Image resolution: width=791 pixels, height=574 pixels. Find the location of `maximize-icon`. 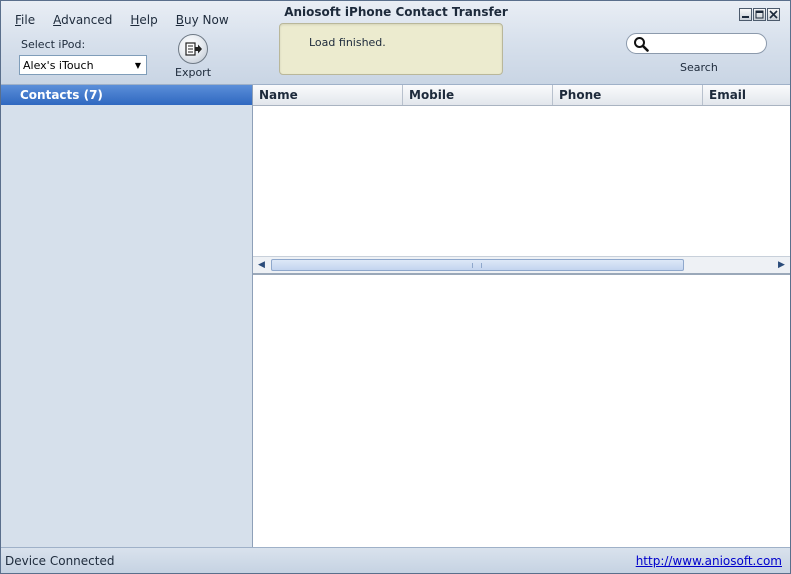

maximize-icon is located at coordinates (759, 14).